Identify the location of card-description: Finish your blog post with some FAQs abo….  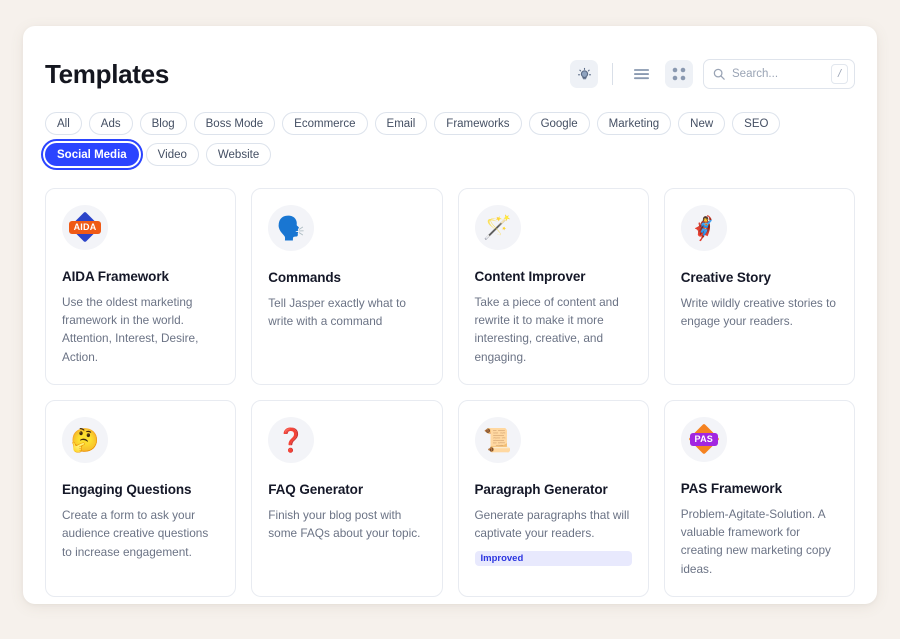
(344, 524).